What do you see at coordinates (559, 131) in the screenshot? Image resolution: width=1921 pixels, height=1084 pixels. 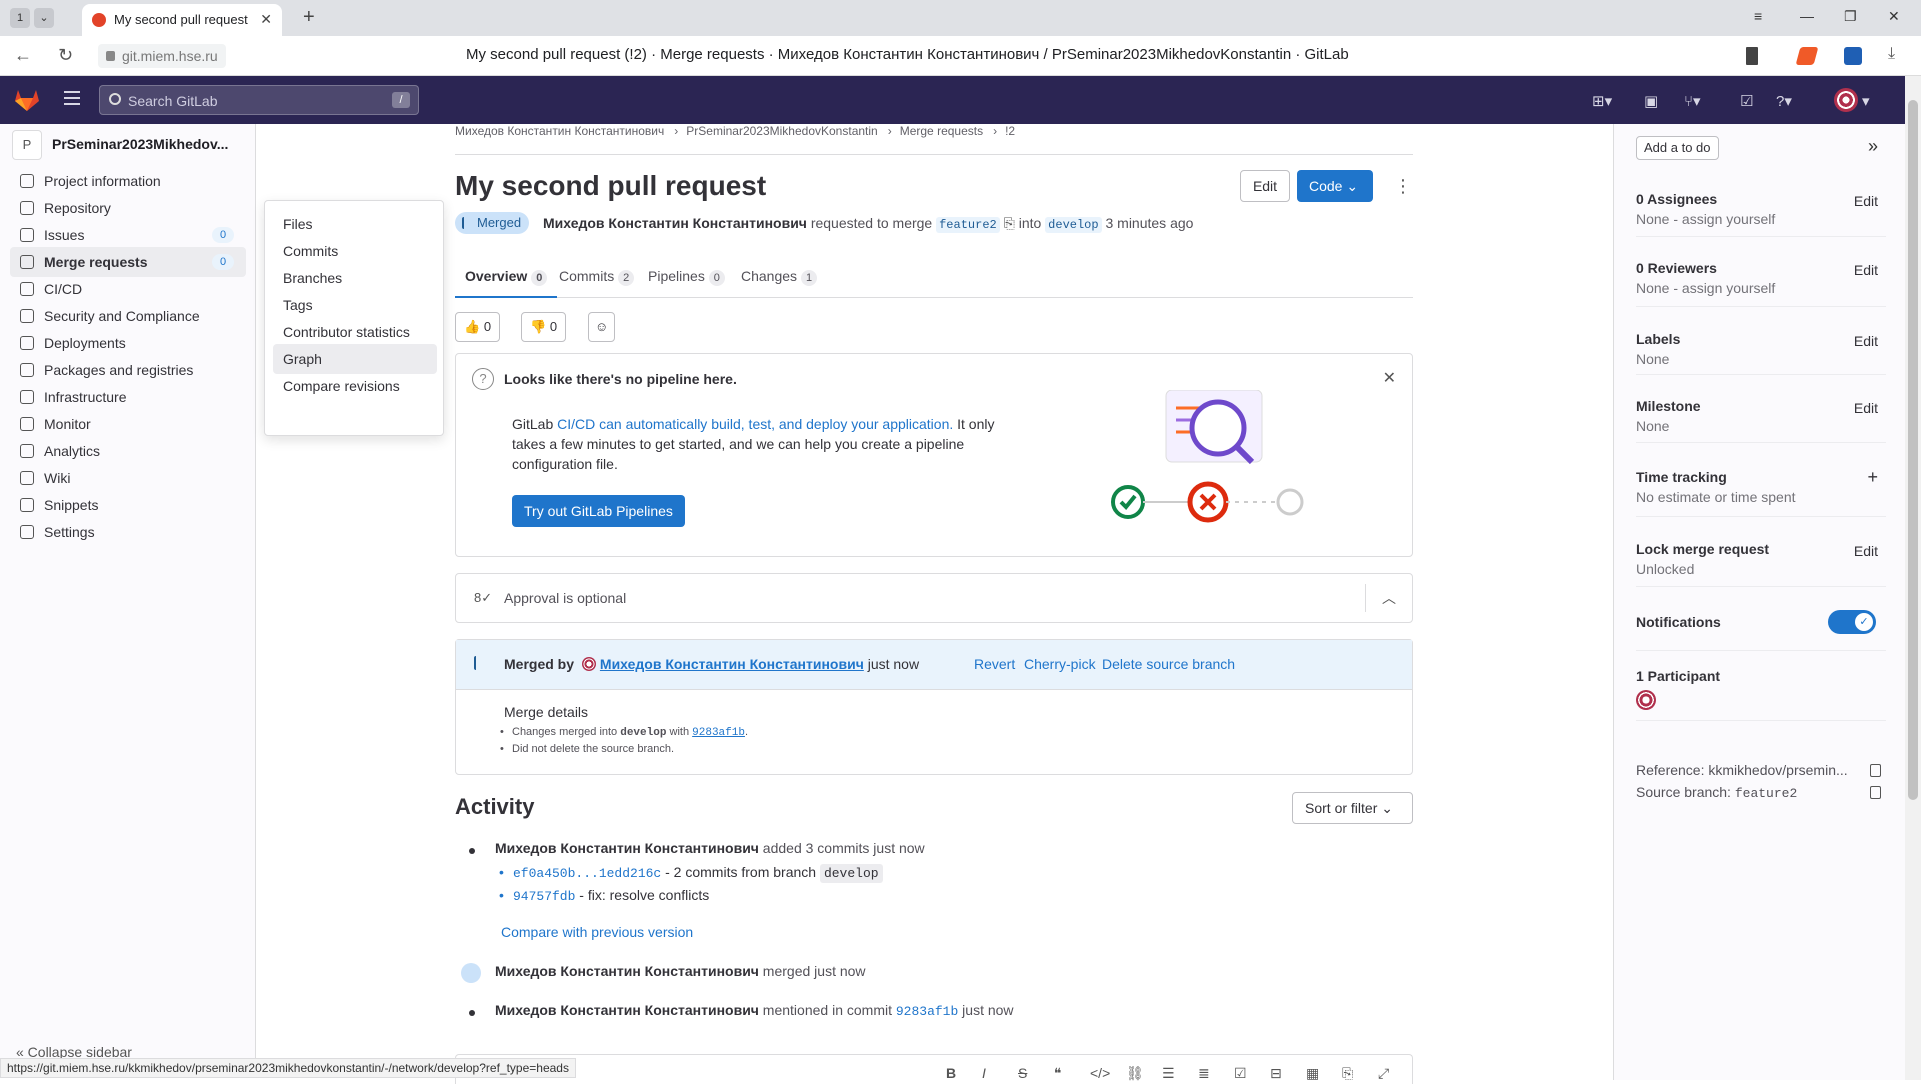 I see `breadcrumb-item: Михедов Константин Константинович` at bounding box center [559, 131].